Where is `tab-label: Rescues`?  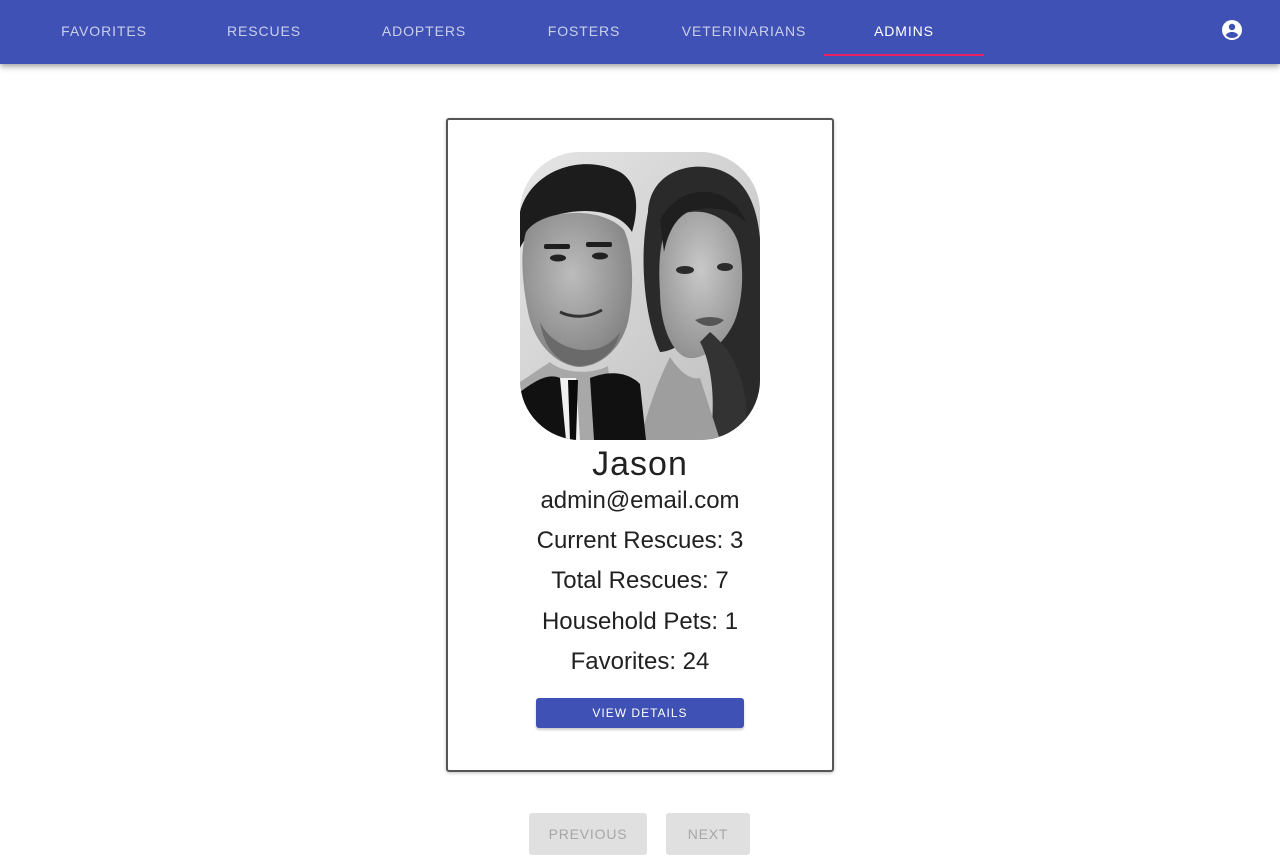 tab-label: Rescues is located at coordinates (264, 31).